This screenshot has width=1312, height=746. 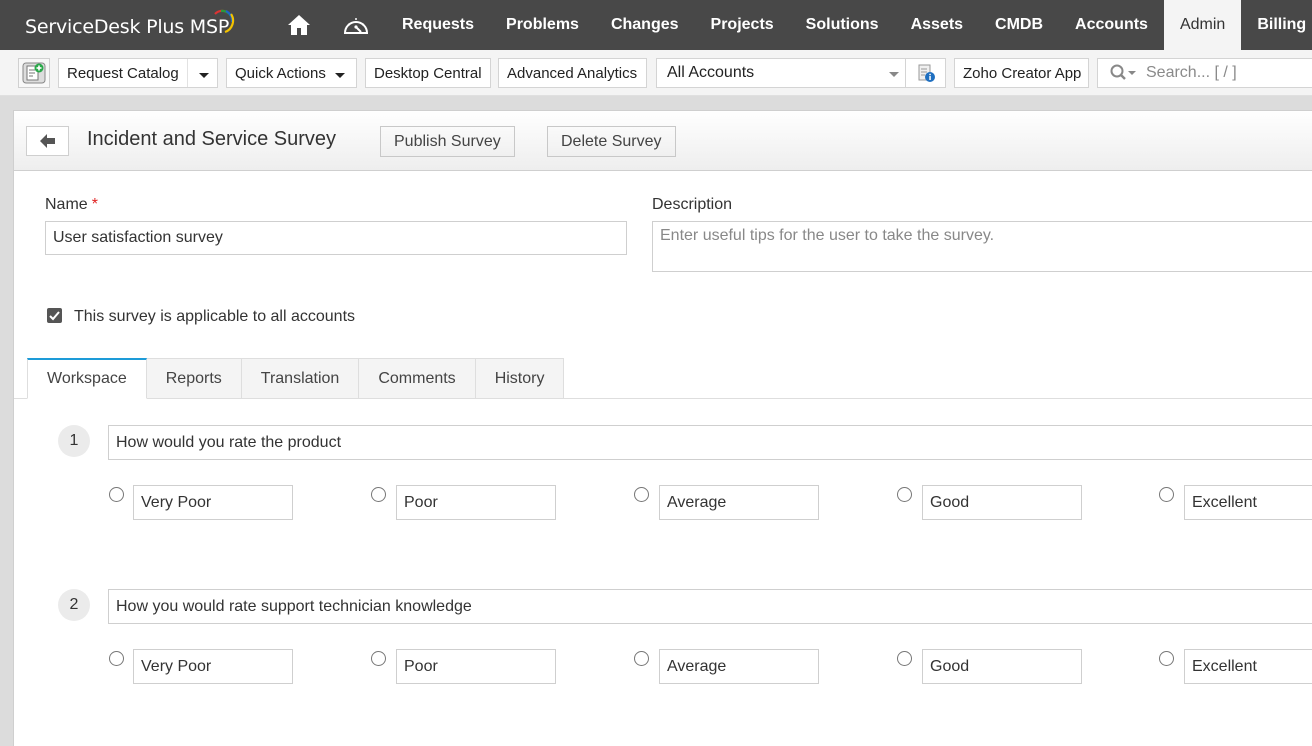 What do you see at coordinates (187, 73) in the screenshot?
I see `split-divider` at bounding box center [187, 73].